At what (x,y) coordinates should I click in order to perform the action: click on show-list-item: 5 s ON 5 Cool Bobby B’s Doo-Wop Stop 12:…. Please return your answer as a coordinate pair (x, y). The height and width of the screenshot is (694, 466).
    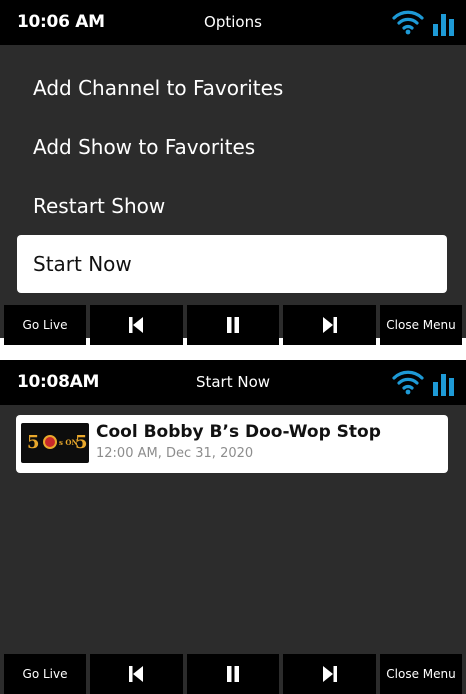
    Looking at the image, I should click on (232, 444).